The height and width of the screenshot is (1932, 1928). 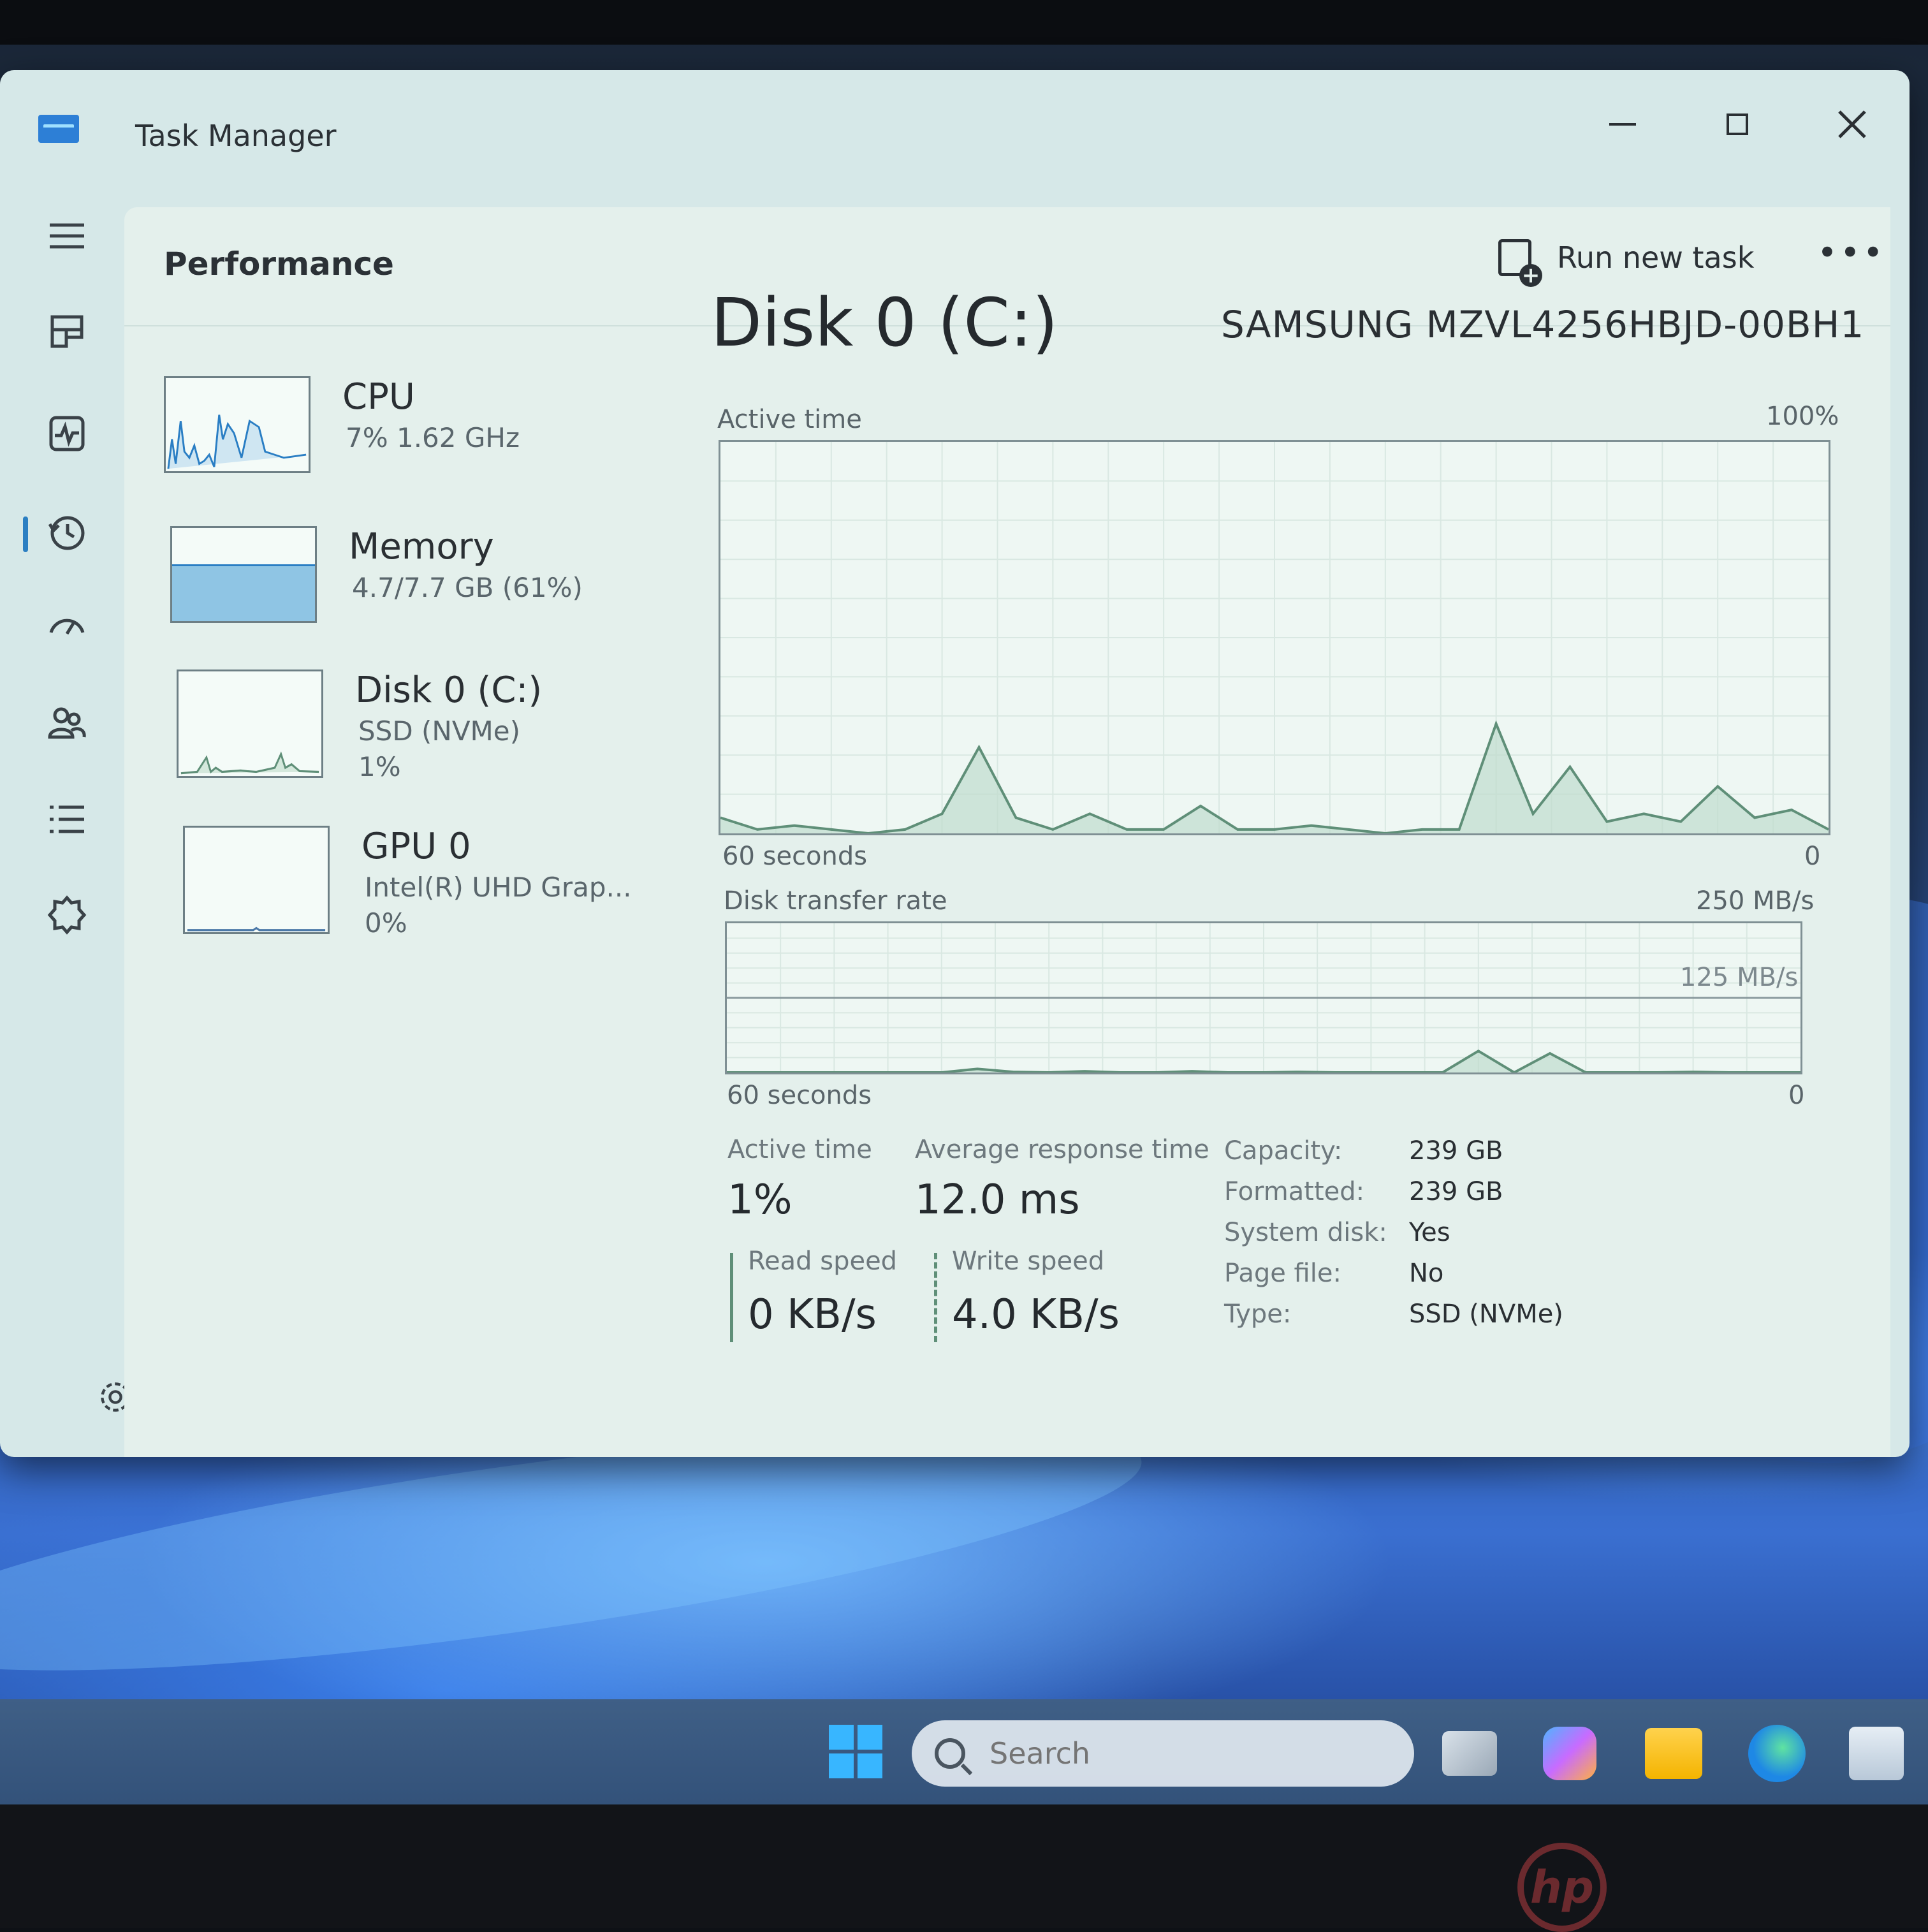 What do you see at coordinates (1456, 1151) in the screenshot?
I see `capacity-value: 239 GB` at bounding box center [1456, 1151].